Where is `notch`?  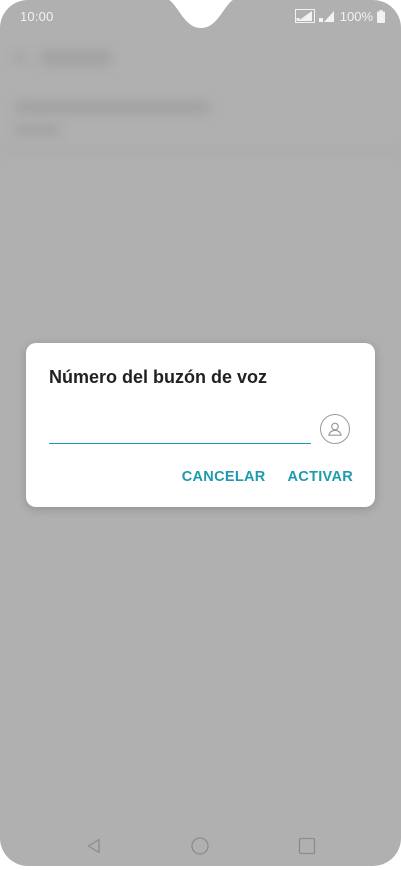 notch is located at coordinates (201, 14).